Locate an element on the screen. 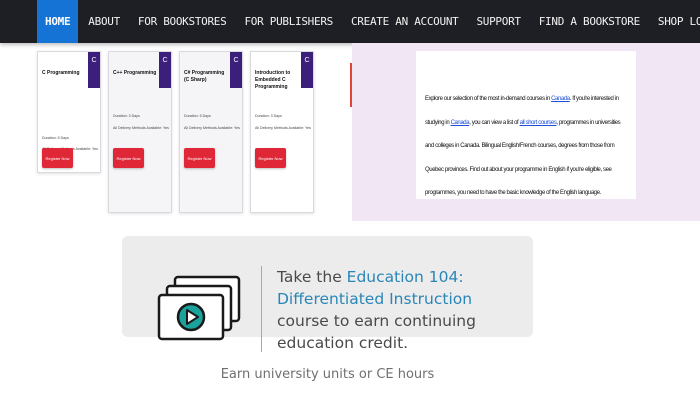 The image size is (700, 400). course-card-title: C# Programming (C Sharp) is located at coordinates (204, 76).